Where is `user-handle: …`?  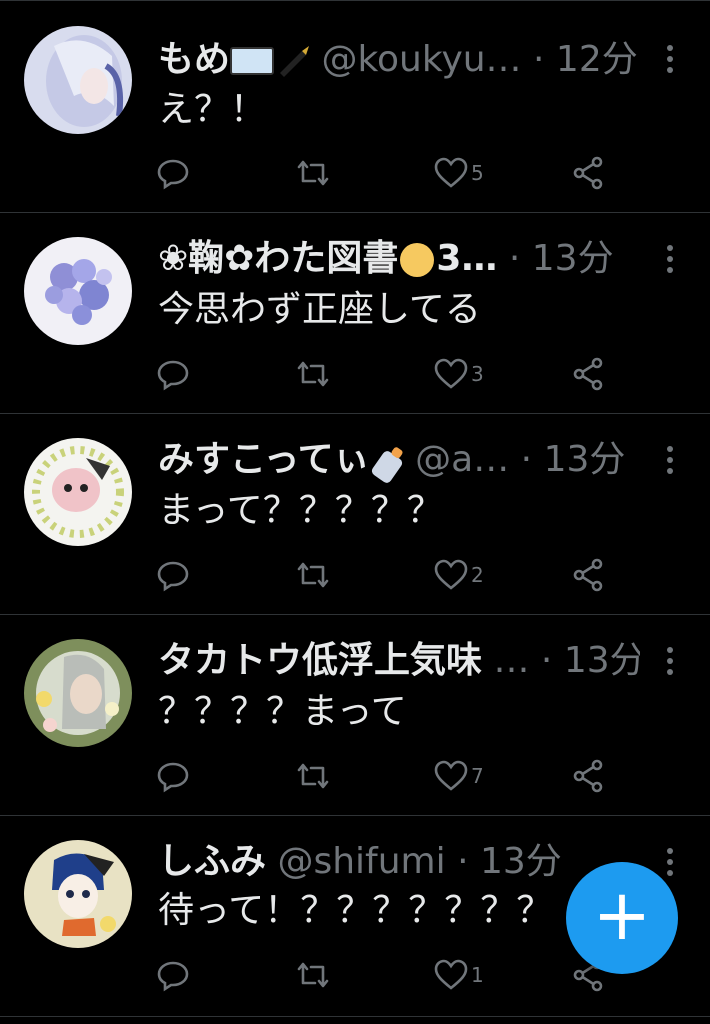
user-handle: … is located at coordinates (511, 660).